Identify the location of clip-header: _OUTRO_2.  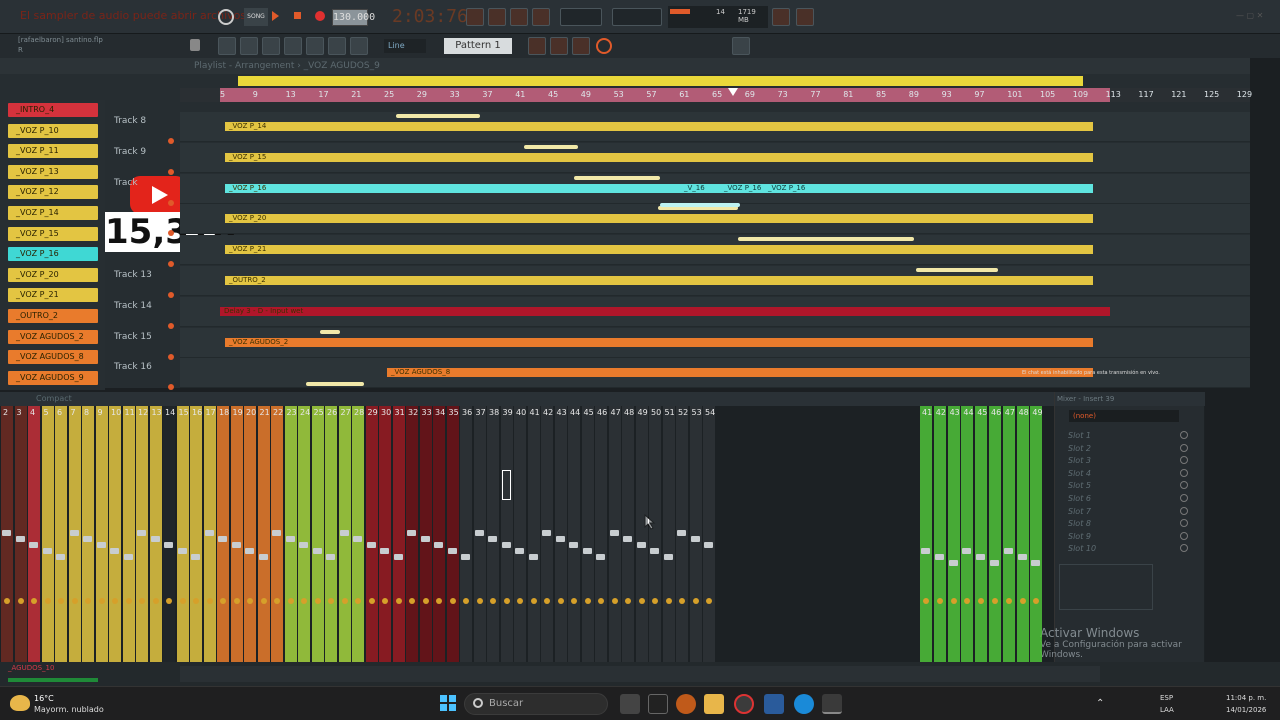
(659, 280).